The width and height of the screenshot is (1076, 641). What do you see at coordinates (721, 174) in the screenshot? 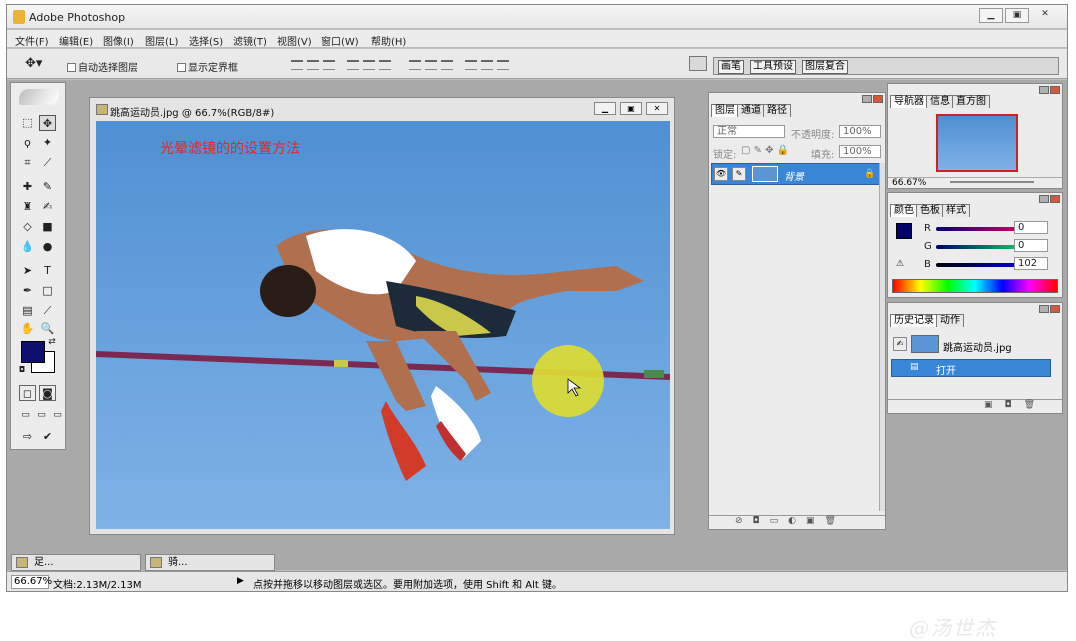
I see `visibility-eye-icon: 👁` at bounding box center [721, 174].